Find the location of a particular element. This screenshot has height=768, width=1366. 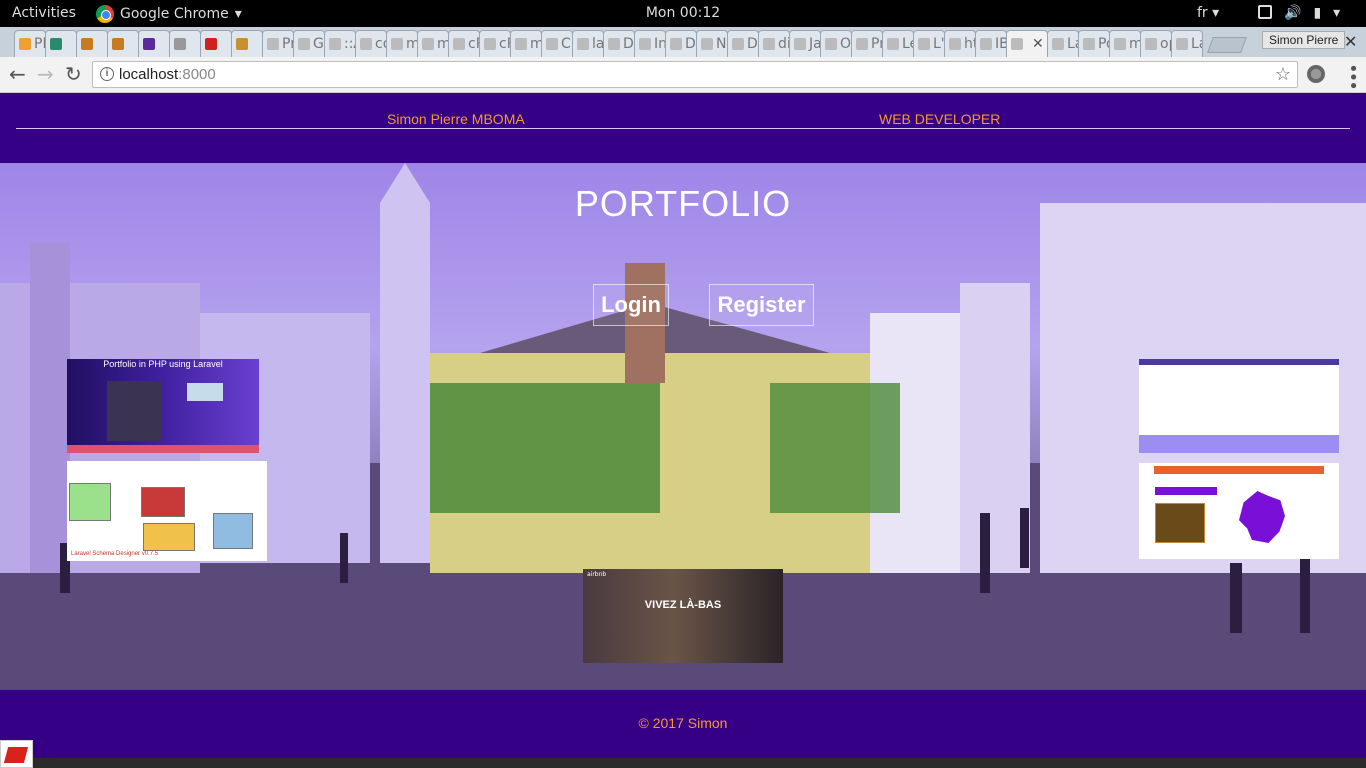

browser-tab: ::A is located at coordinates (340, 43).